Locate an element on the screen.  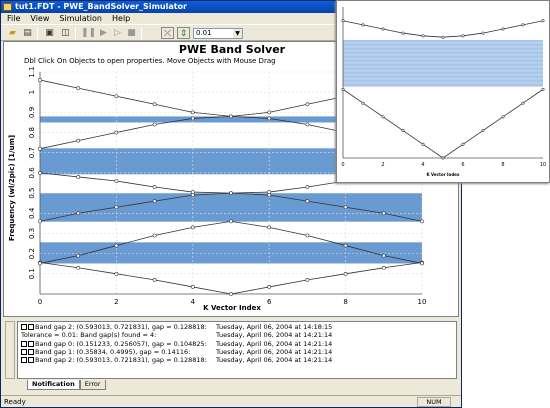
menu-simulation: Simulation is located at coordinates (80, 18).